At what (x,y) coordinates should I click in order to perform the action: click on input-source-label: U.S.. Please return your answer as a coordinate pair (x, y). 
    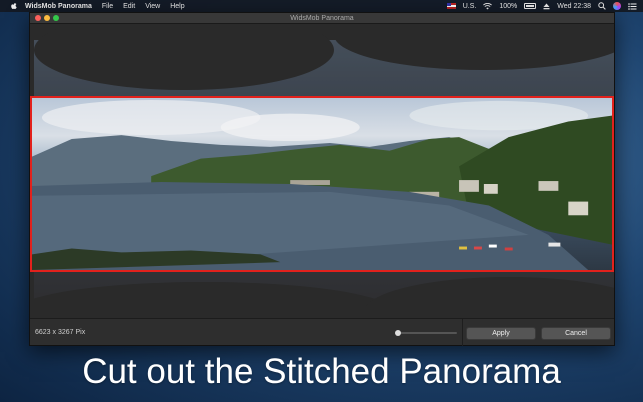
    Looking at the image, I should click on (470, 6).